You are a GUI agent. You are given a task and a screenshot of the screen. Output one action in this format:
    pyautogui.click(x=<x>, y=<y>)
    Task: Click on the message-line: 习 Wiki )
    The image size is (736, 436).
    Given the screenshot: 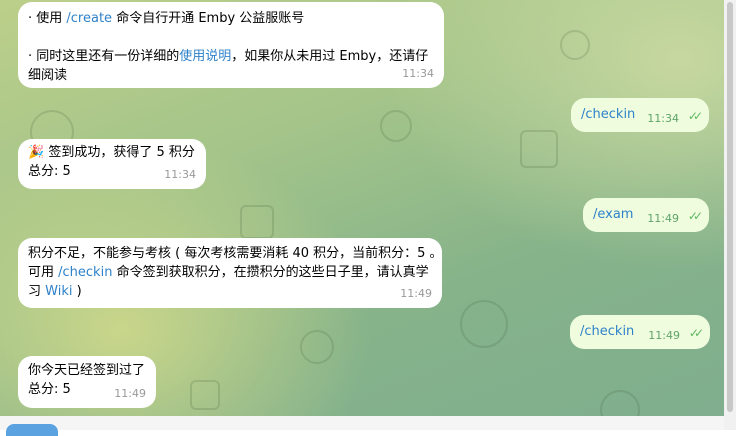 What is the action you would take?
    pyautogui.click(x=230, y=291)
    